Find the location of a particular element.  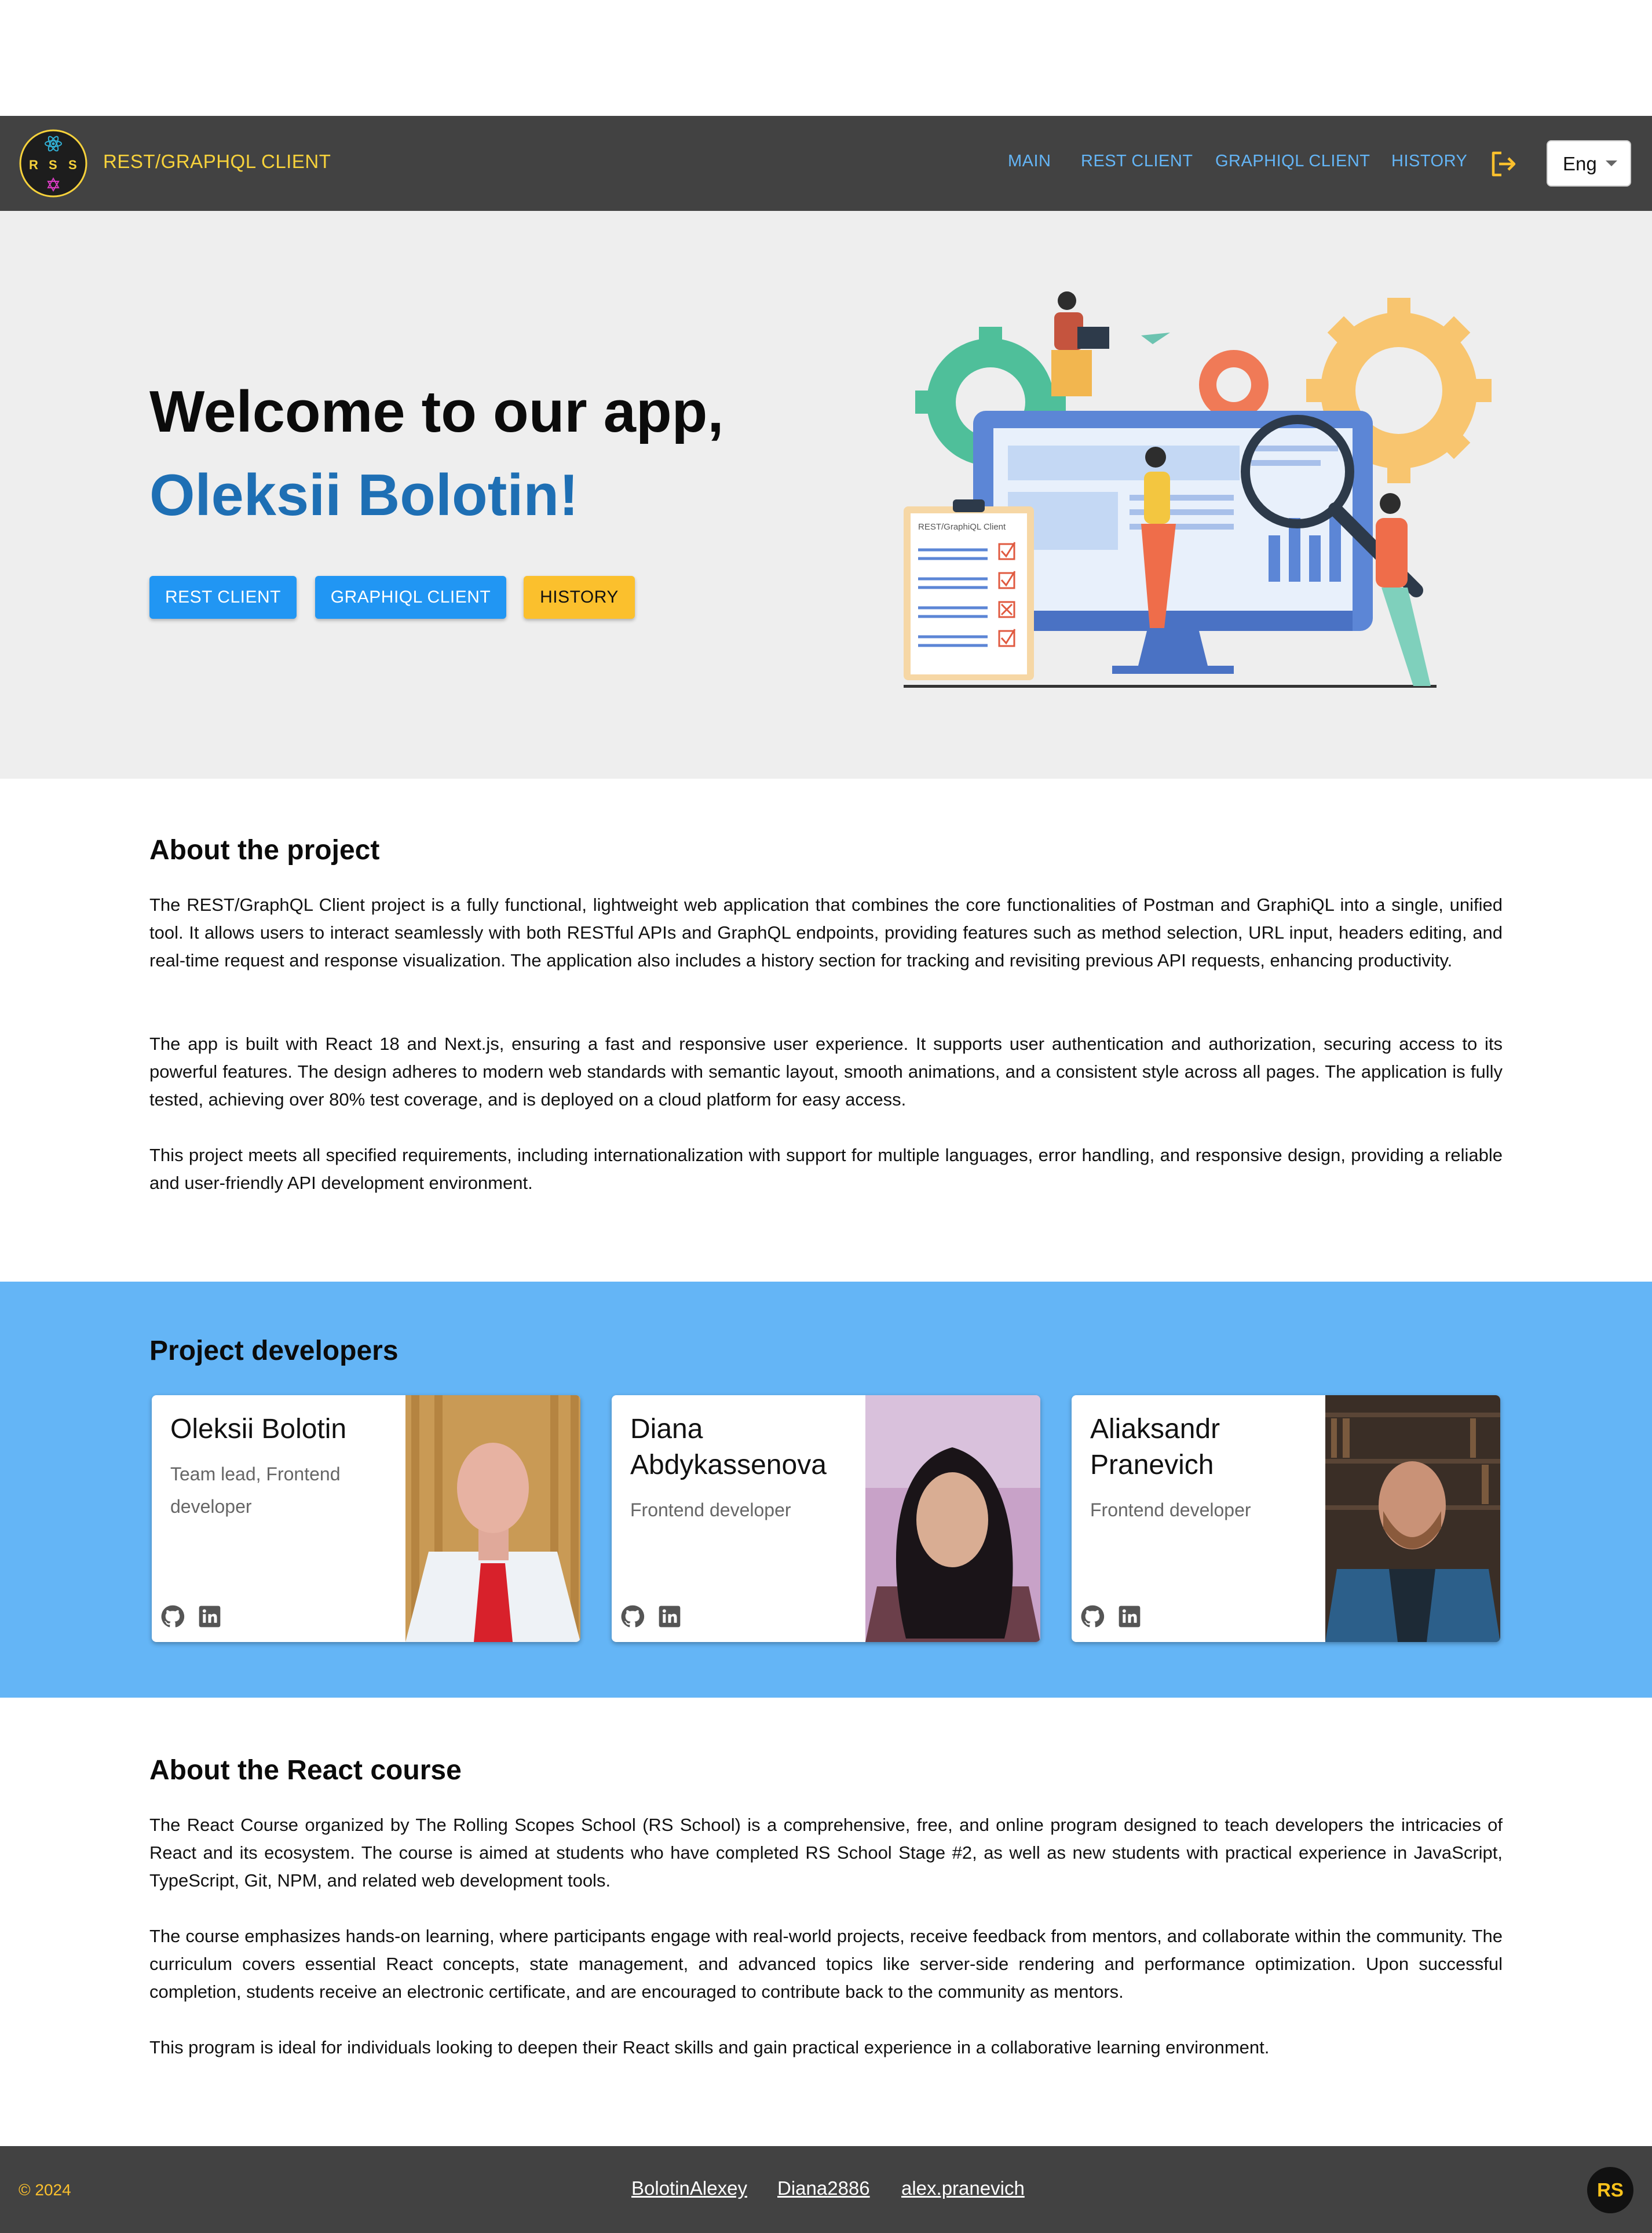

gear-icon is located at coordinates (1234, 384).